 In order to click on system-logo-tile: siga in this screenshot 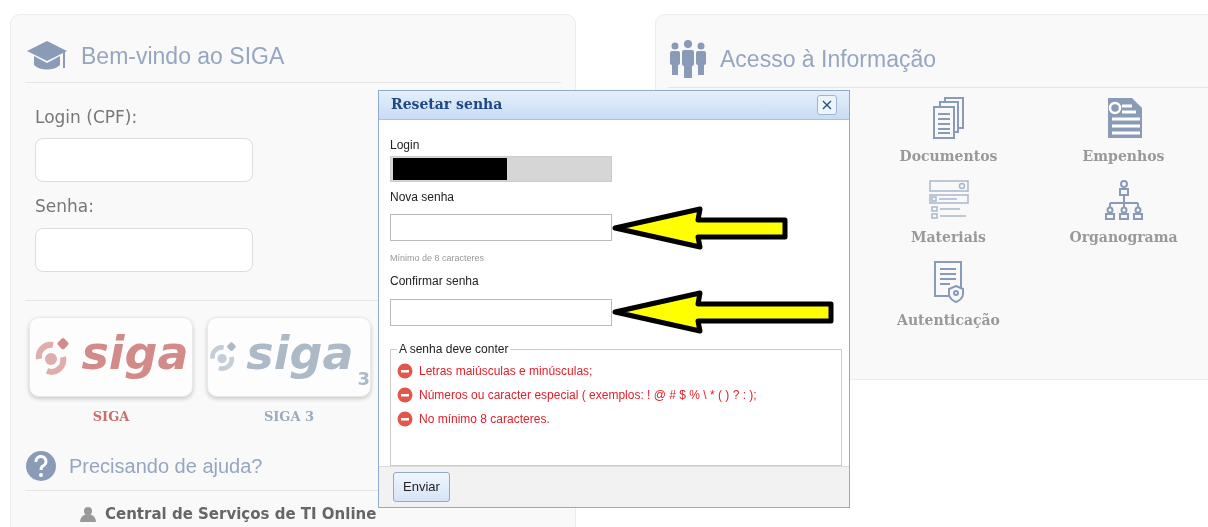, I will do `click(111, 356)`.